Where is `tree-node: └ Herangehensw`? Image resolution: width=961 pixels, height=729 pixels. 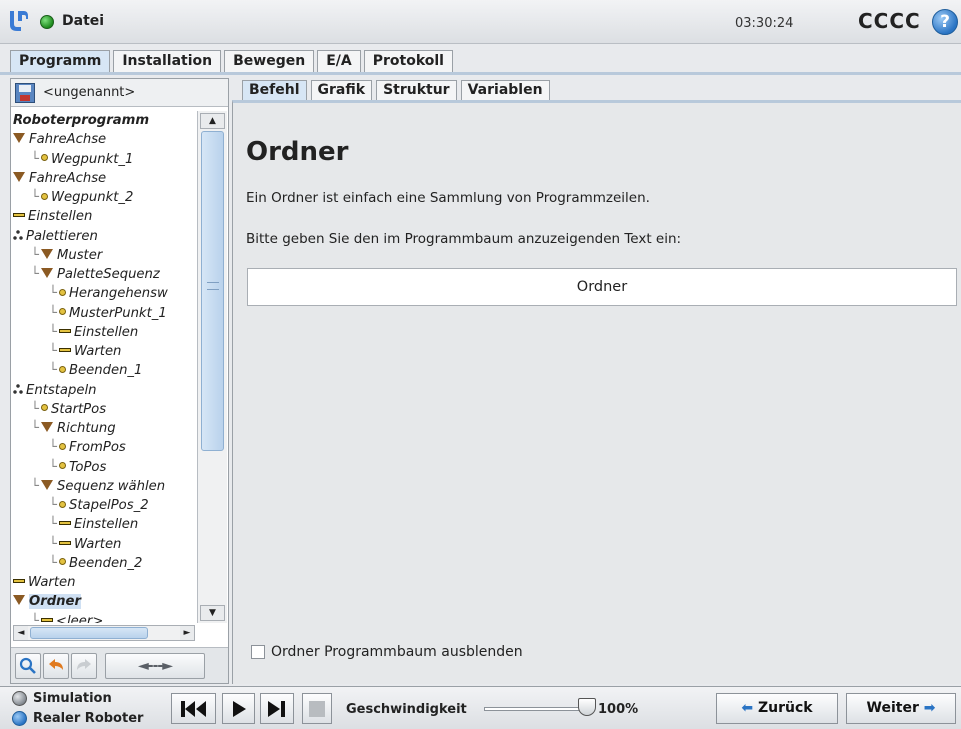 tree-node: └ Herangehensw is located at coordinates (103, 293).